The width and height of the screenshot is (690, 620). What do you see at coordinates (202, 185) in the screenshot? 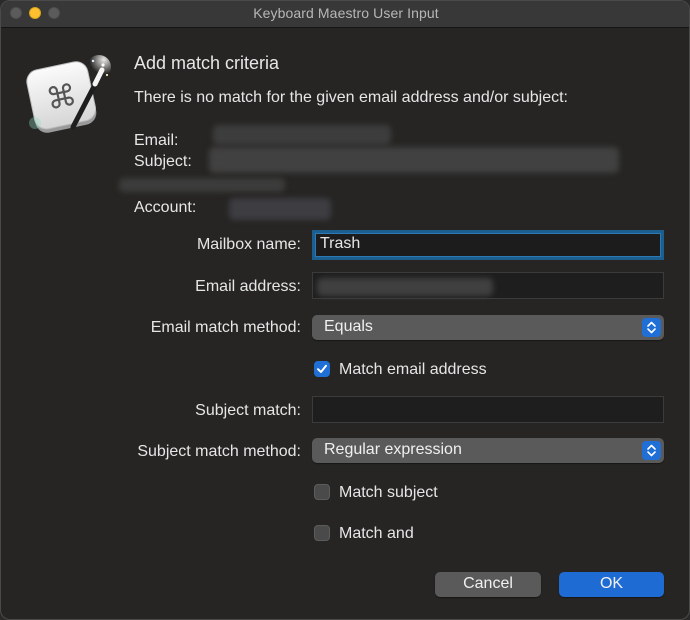
I see `extra-line-redacted` at bounding box center [202, 185].